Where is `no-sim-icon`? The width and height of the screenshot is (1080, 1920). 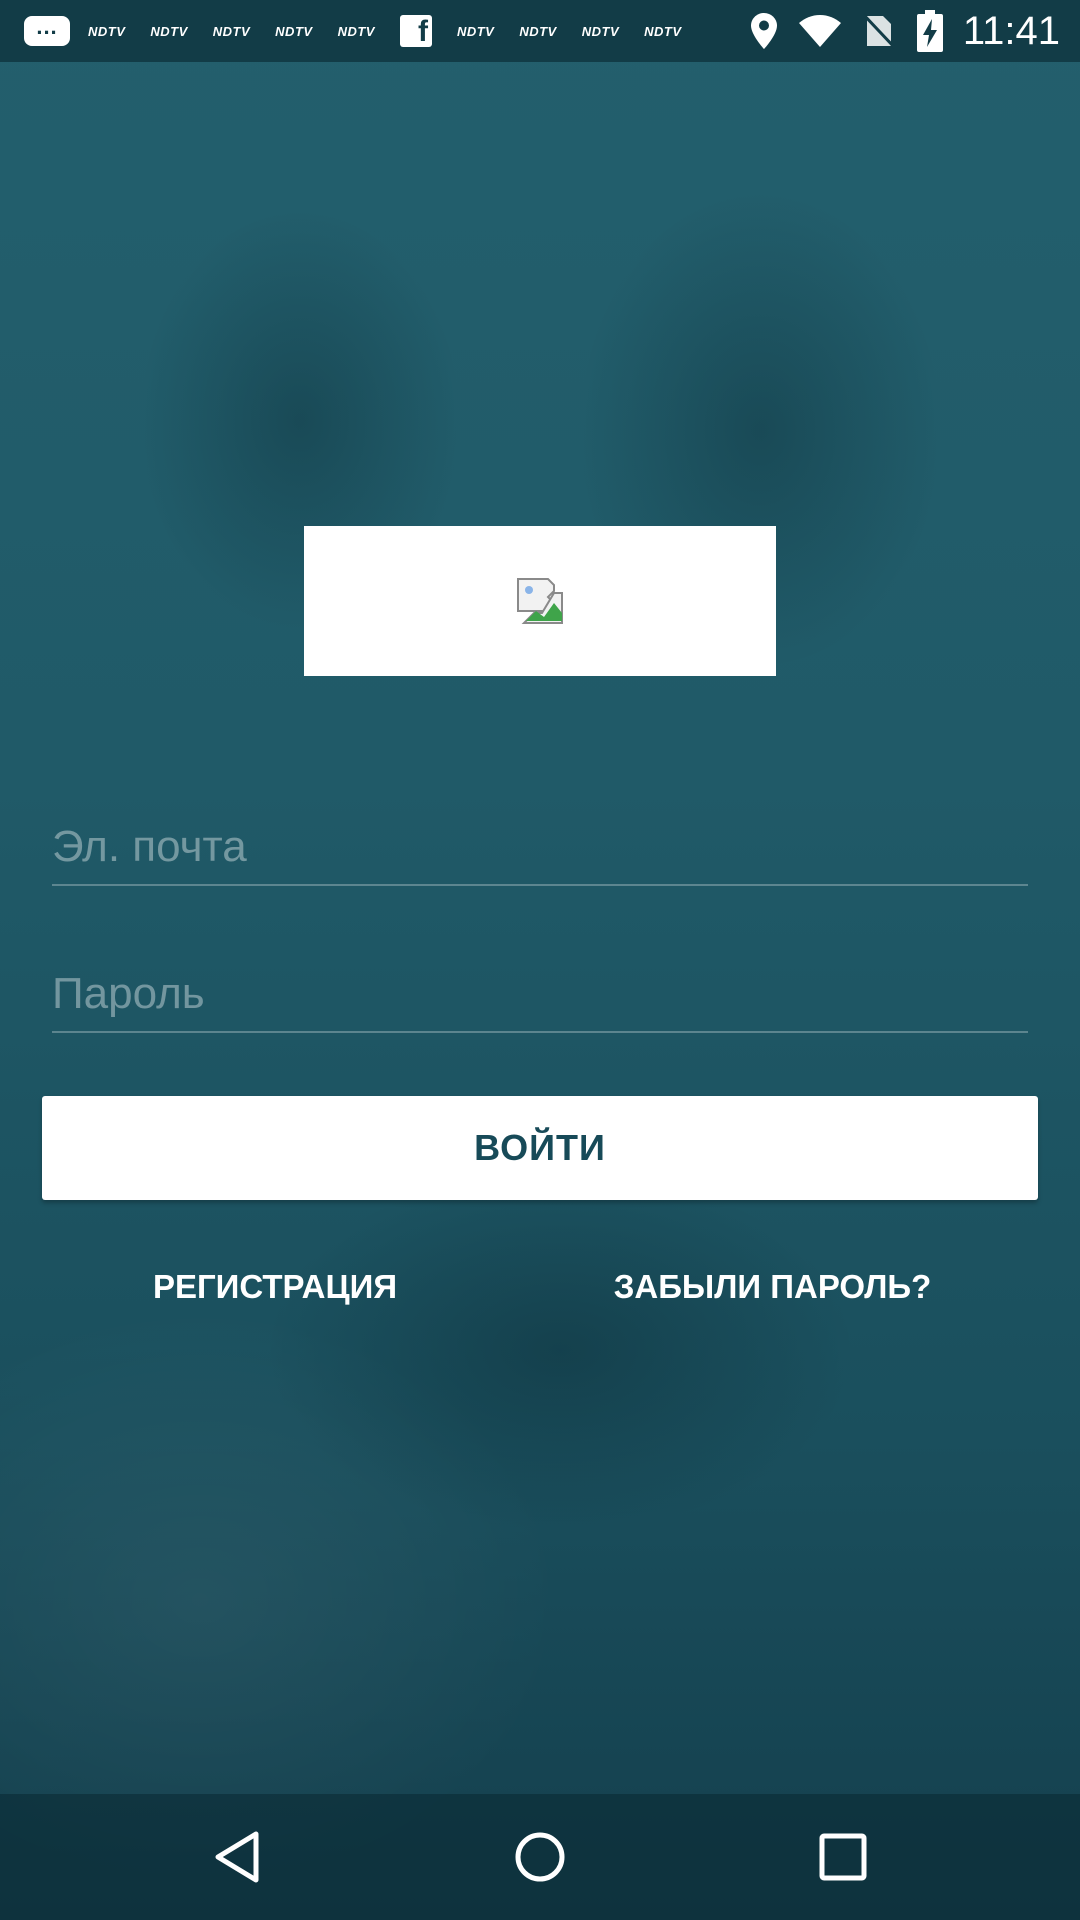
no-sim-icon is located at coordinates (878, 31).